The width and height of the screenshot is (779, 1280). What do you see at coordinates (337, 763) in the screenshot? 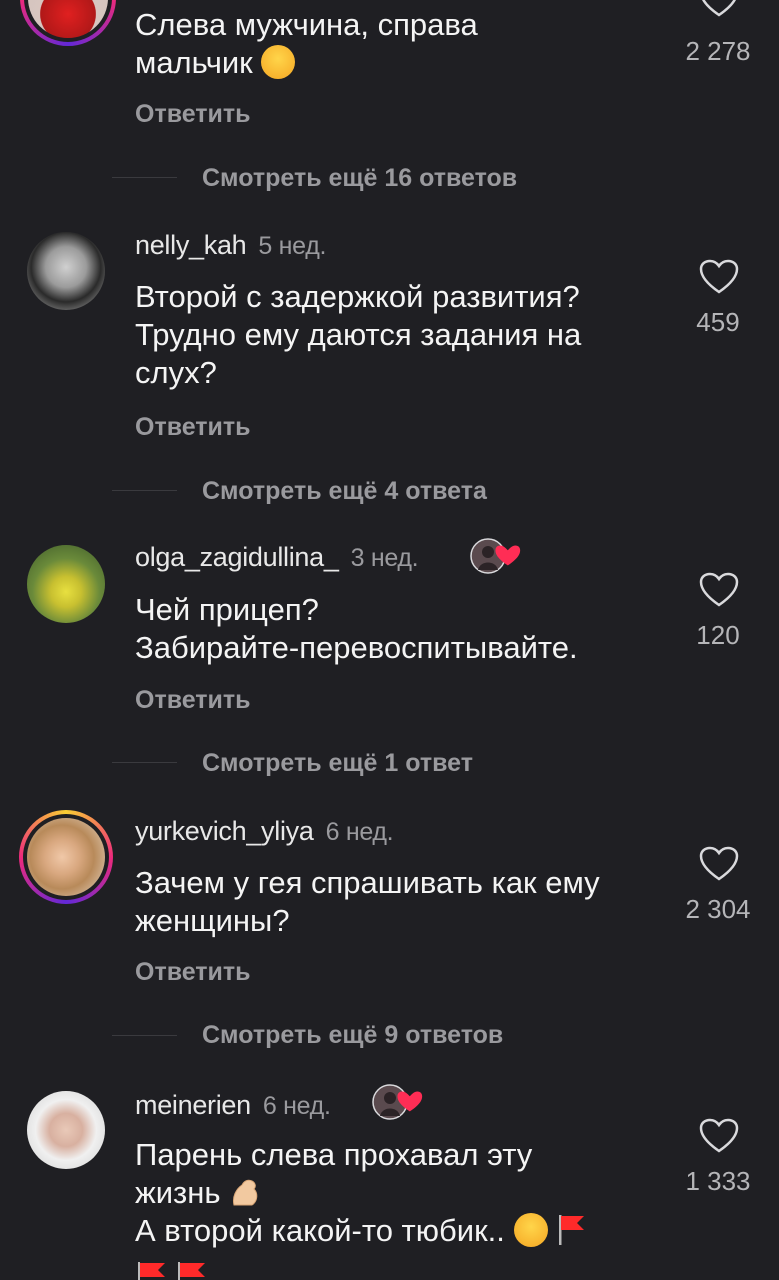
I see `view-more-replies: Смотреть ещё 1 ответ` at bounding box center [337, 763].